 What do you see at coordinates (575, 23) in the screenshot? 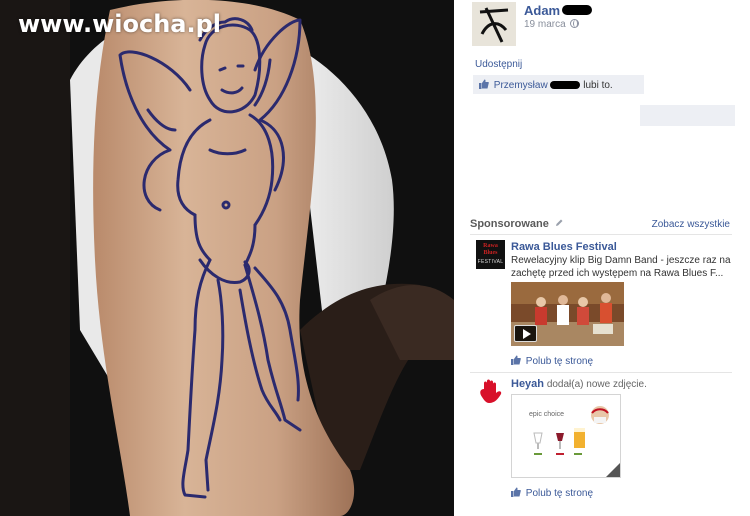
I see `globe-icon` at bounding box center [575, 23].